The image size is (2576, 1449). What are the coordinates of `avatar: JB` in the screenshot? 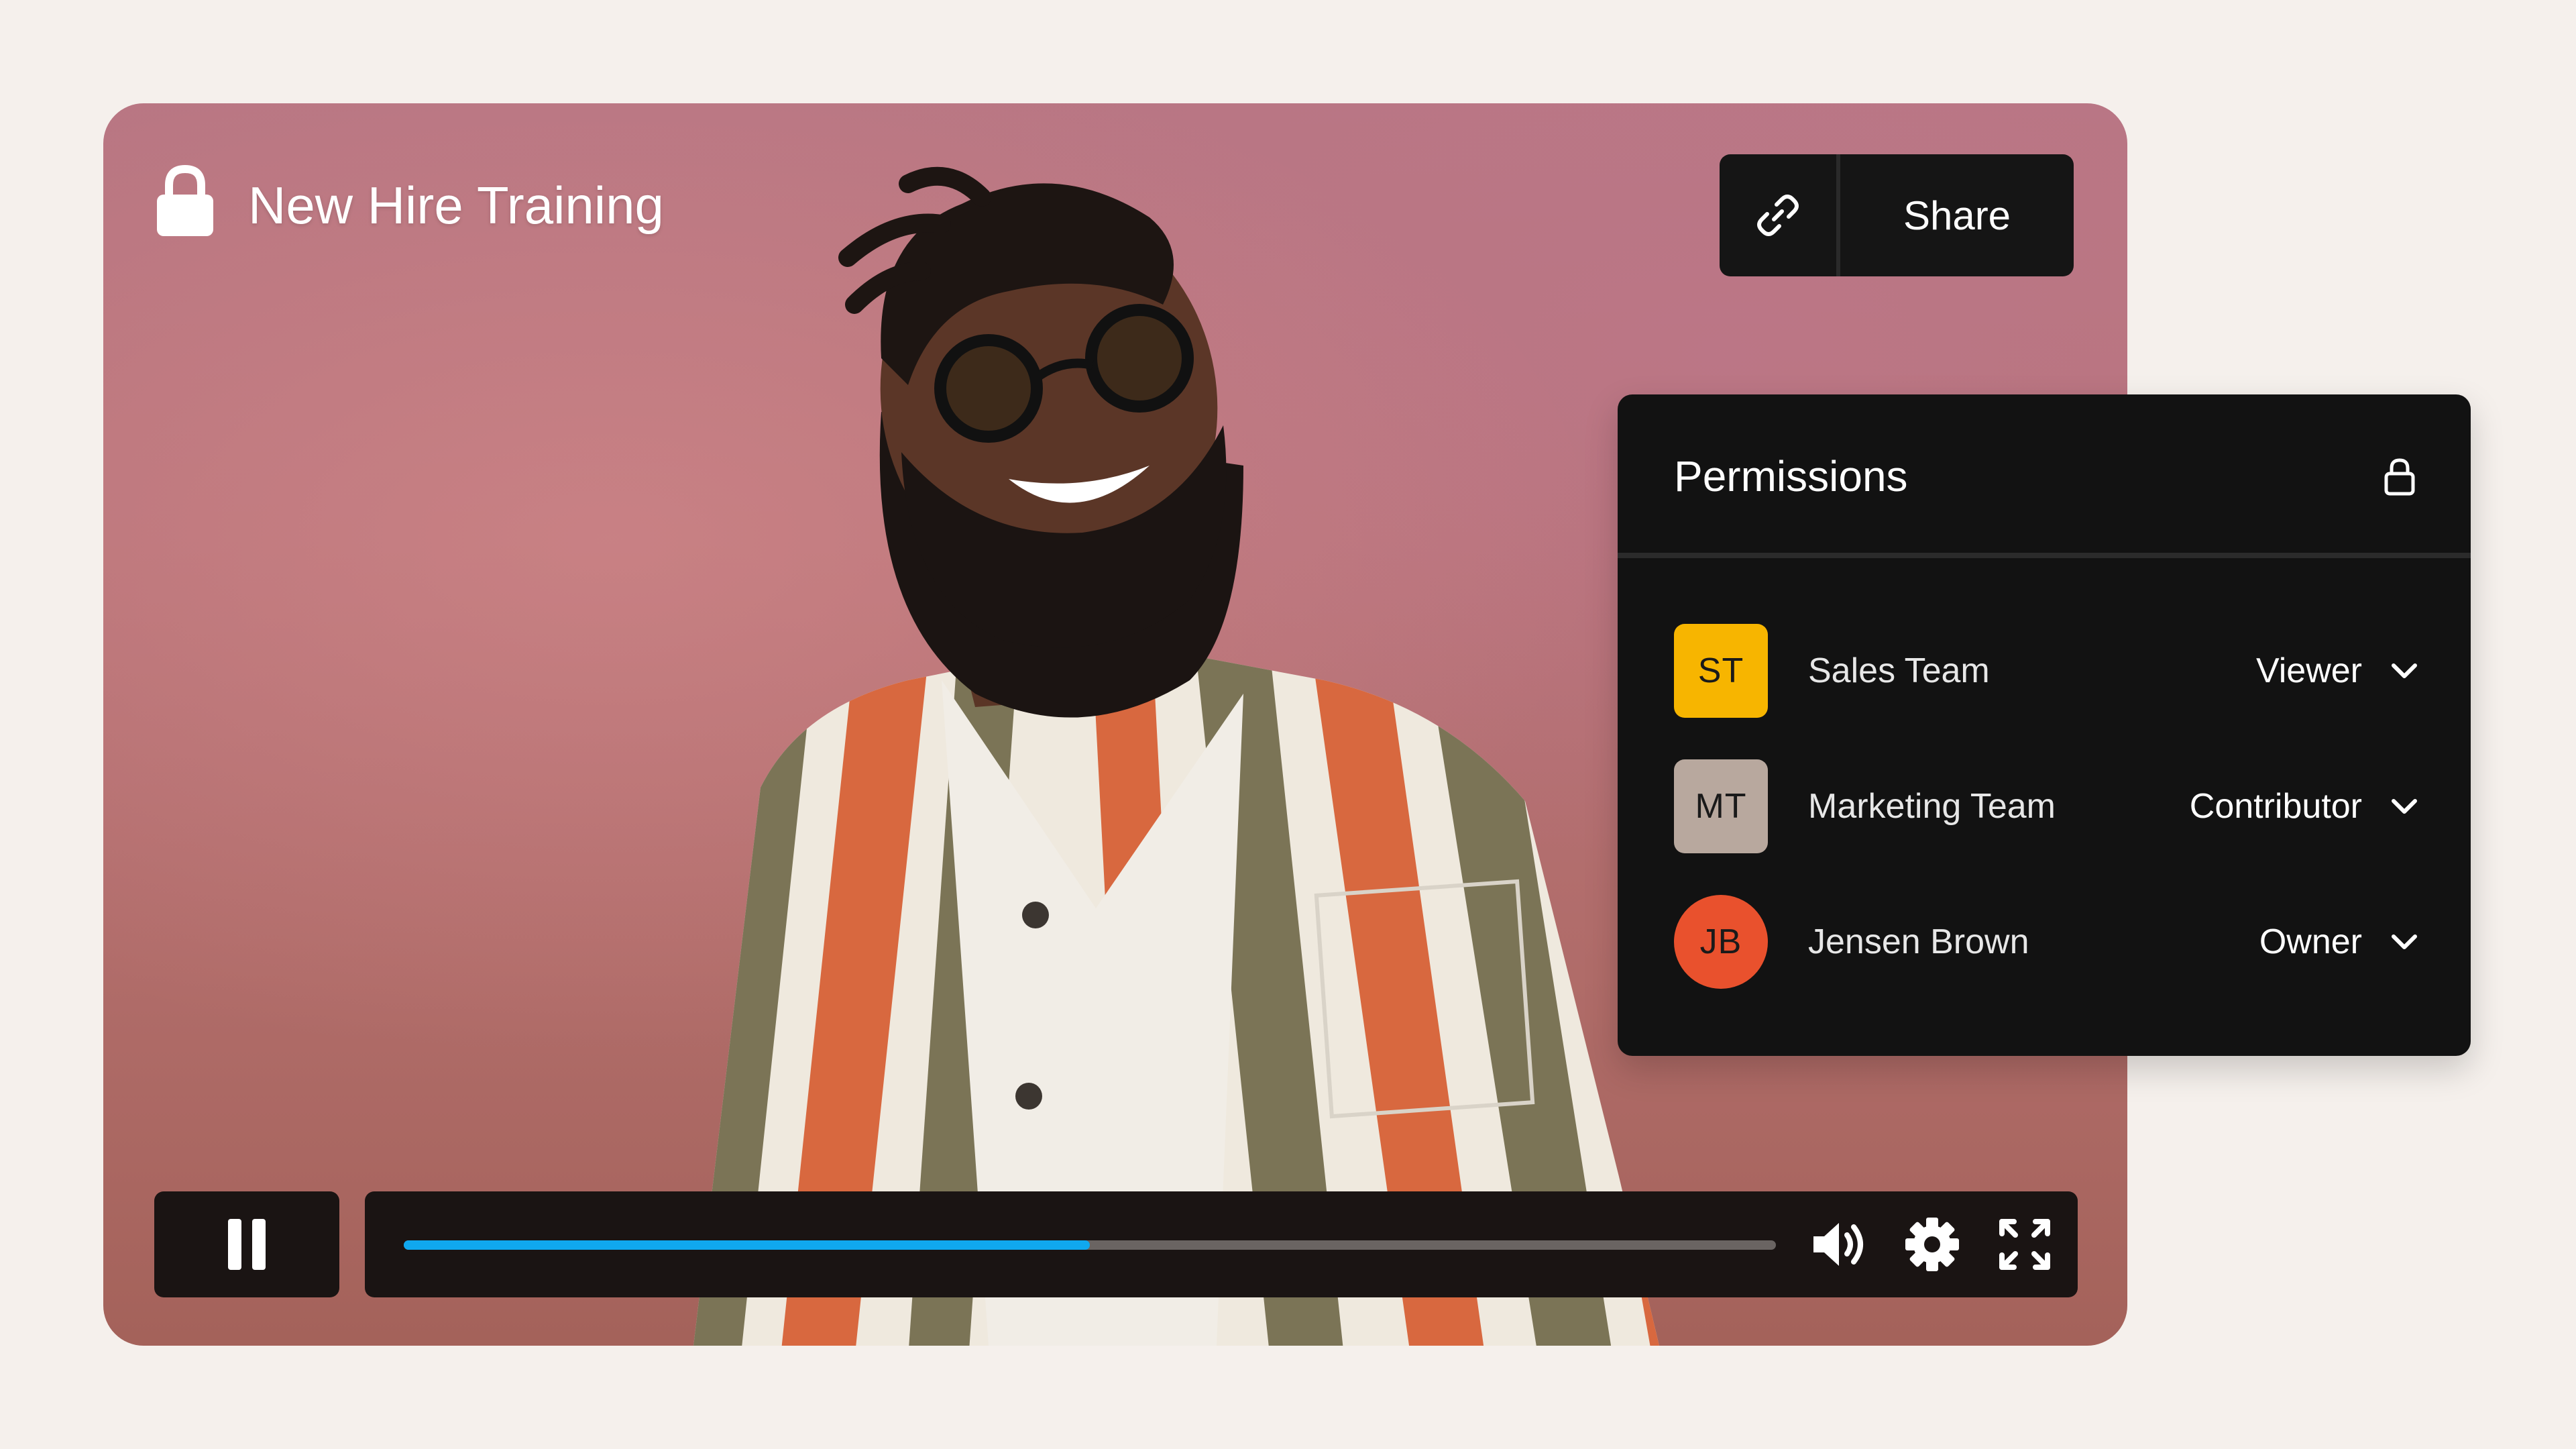 It's located at (1721, 942).